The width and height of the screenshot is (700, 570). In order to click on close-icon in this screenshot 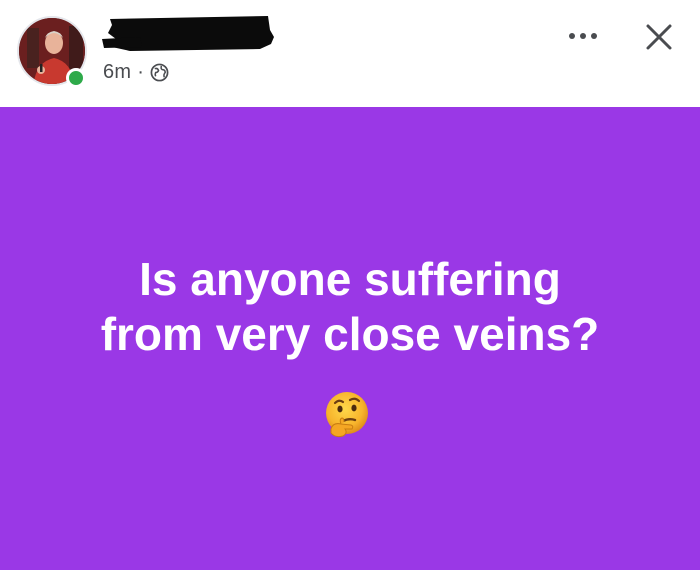, I will do `click(659, 37)`.